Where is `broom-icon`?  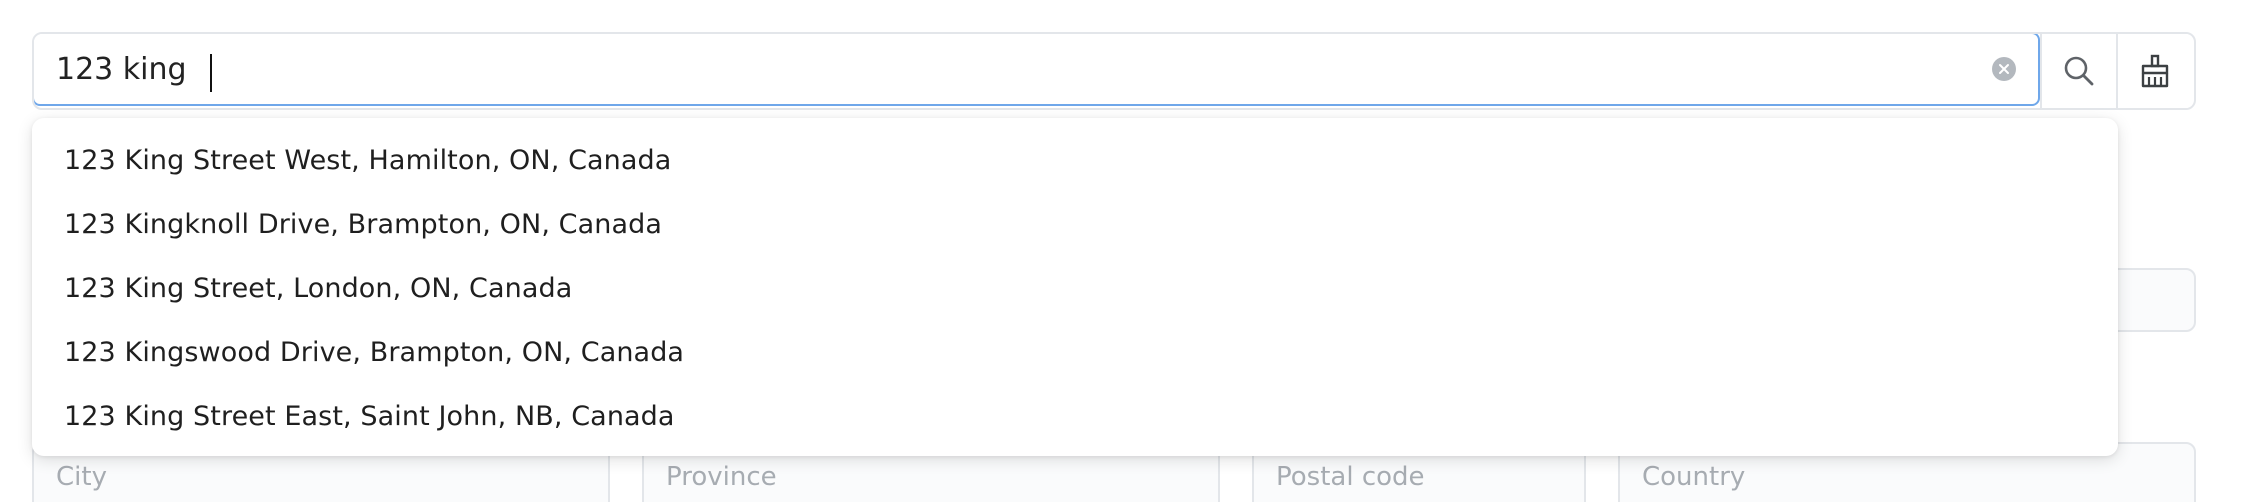 broom-icon is located at coordinates (2155, 71).